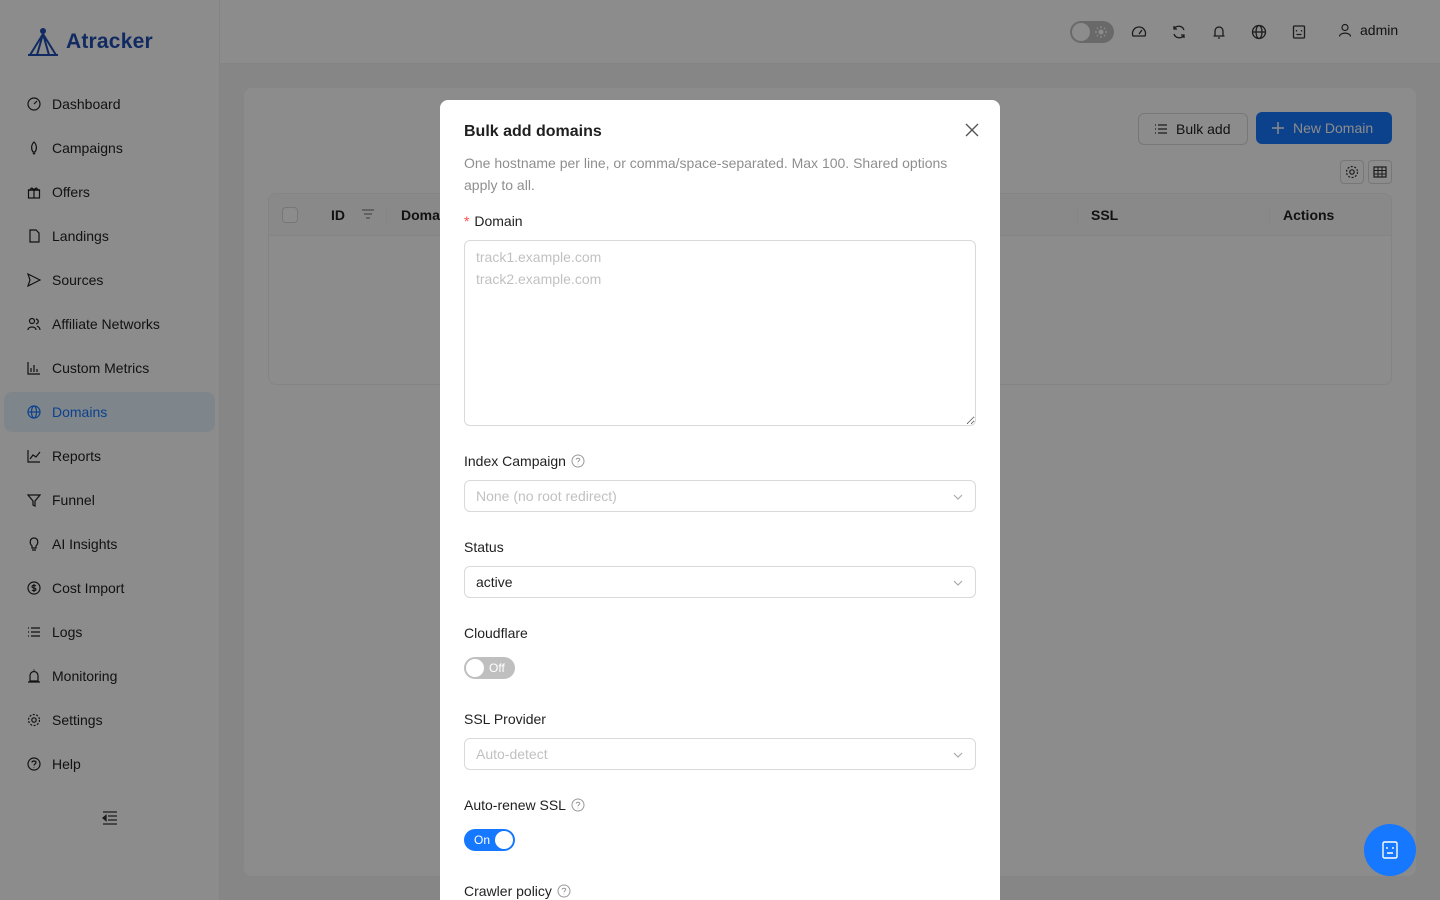 The height and width of the screenshot is (900, 1440). What do you see at coordinates (524, 461) in the screenshot?
I see `index-campaign-label: Index Campaign` at bounding box center [524, 461].